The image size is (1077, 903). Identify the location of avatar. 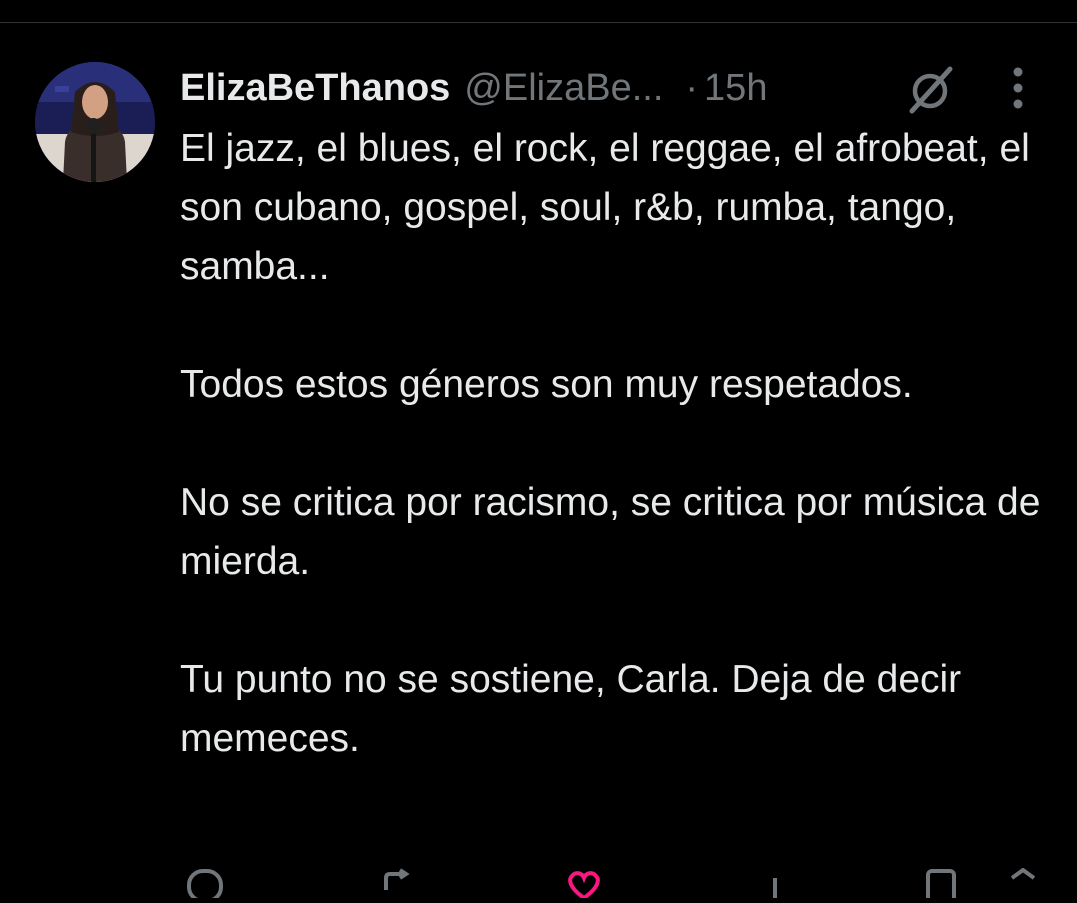
(95, 122).